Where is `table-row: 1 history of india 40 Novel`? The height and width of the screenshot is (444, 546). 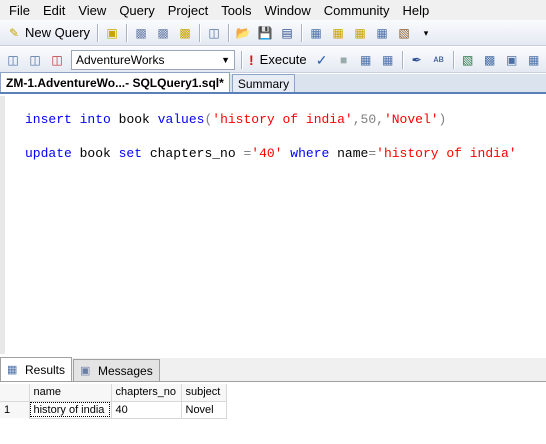
table-row: 1 history of india 40 Novel is located at coordinates (113, 410).